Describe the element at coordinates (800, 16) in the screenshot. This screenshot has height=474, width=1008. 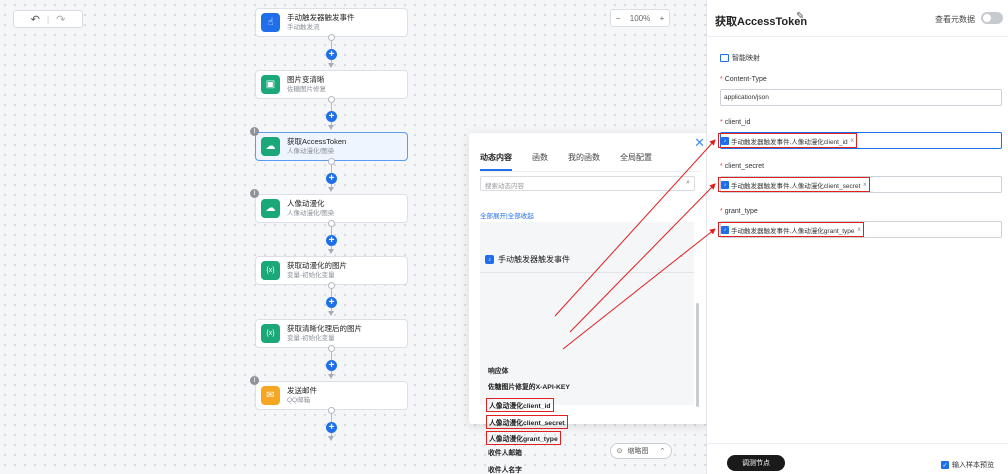
I see `edit-icon: ✎` at that location.